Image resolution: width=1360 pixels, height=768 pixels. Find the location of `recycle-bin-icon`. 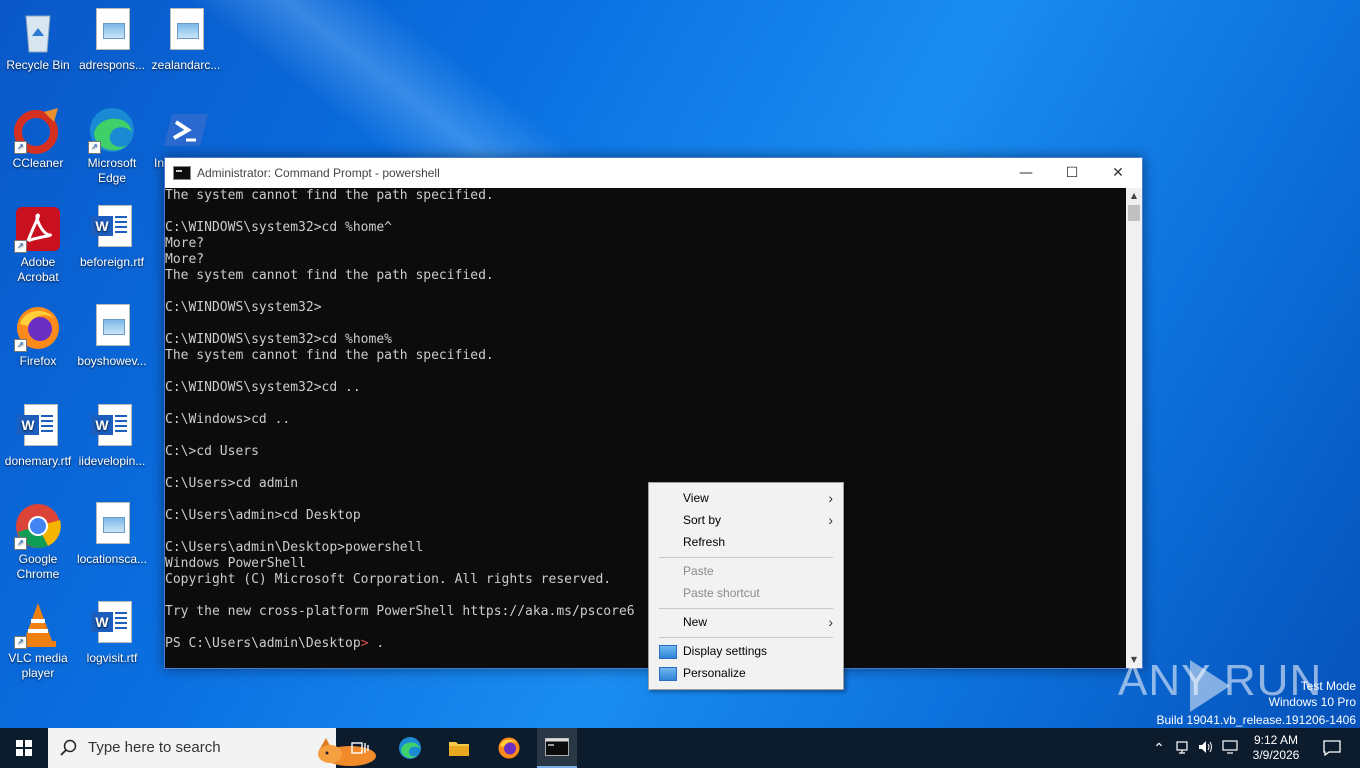

recycle-bin-icon is located at coordinates (38, 32).